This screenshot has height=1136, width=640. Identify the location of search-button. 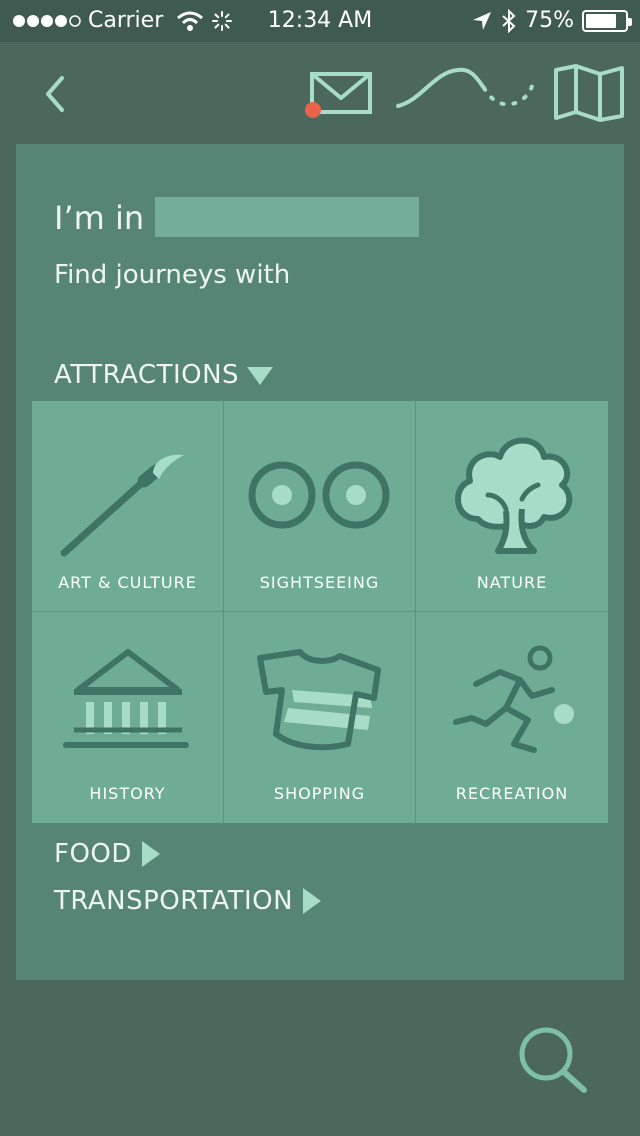
(554, 1062).